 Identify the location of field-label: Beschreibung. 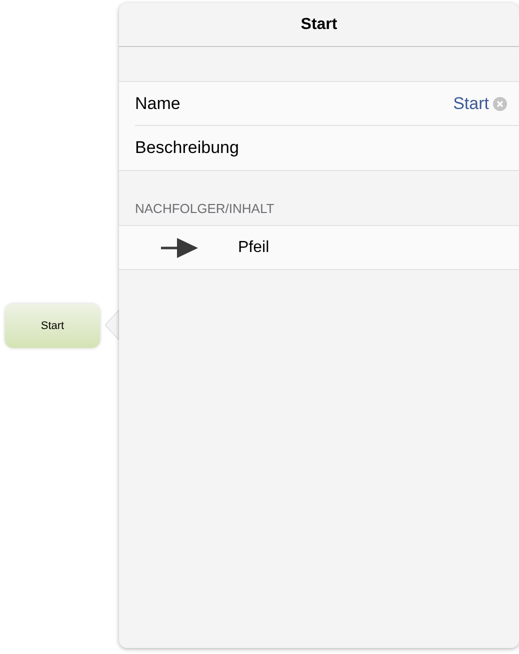
(187, 148).